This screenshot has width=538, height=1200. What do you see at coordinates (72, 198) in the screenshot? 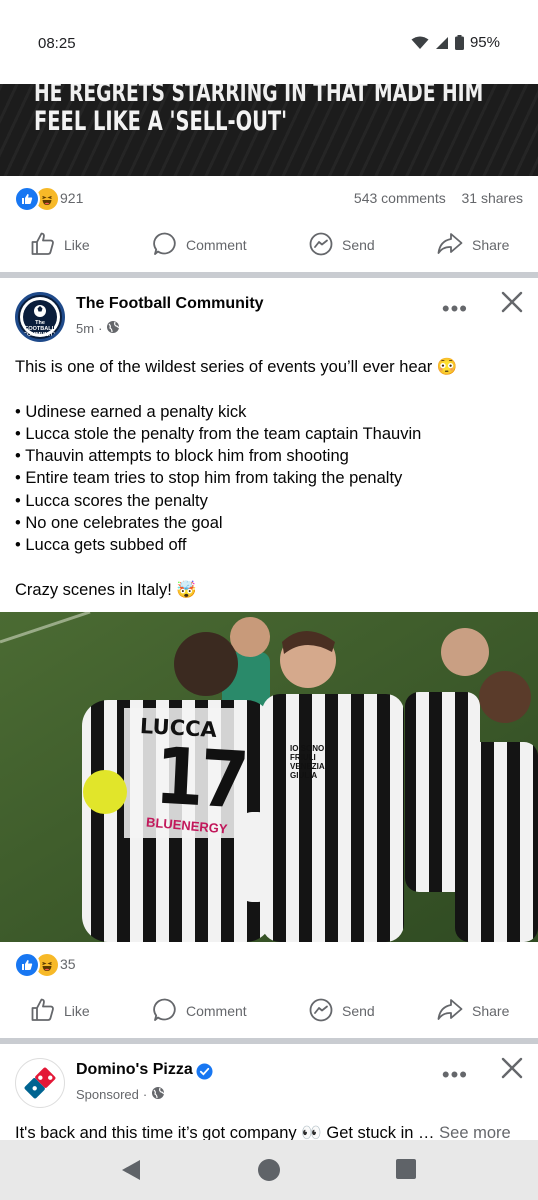
I see `reaction-count: 921` at bounding box center [72, 198].